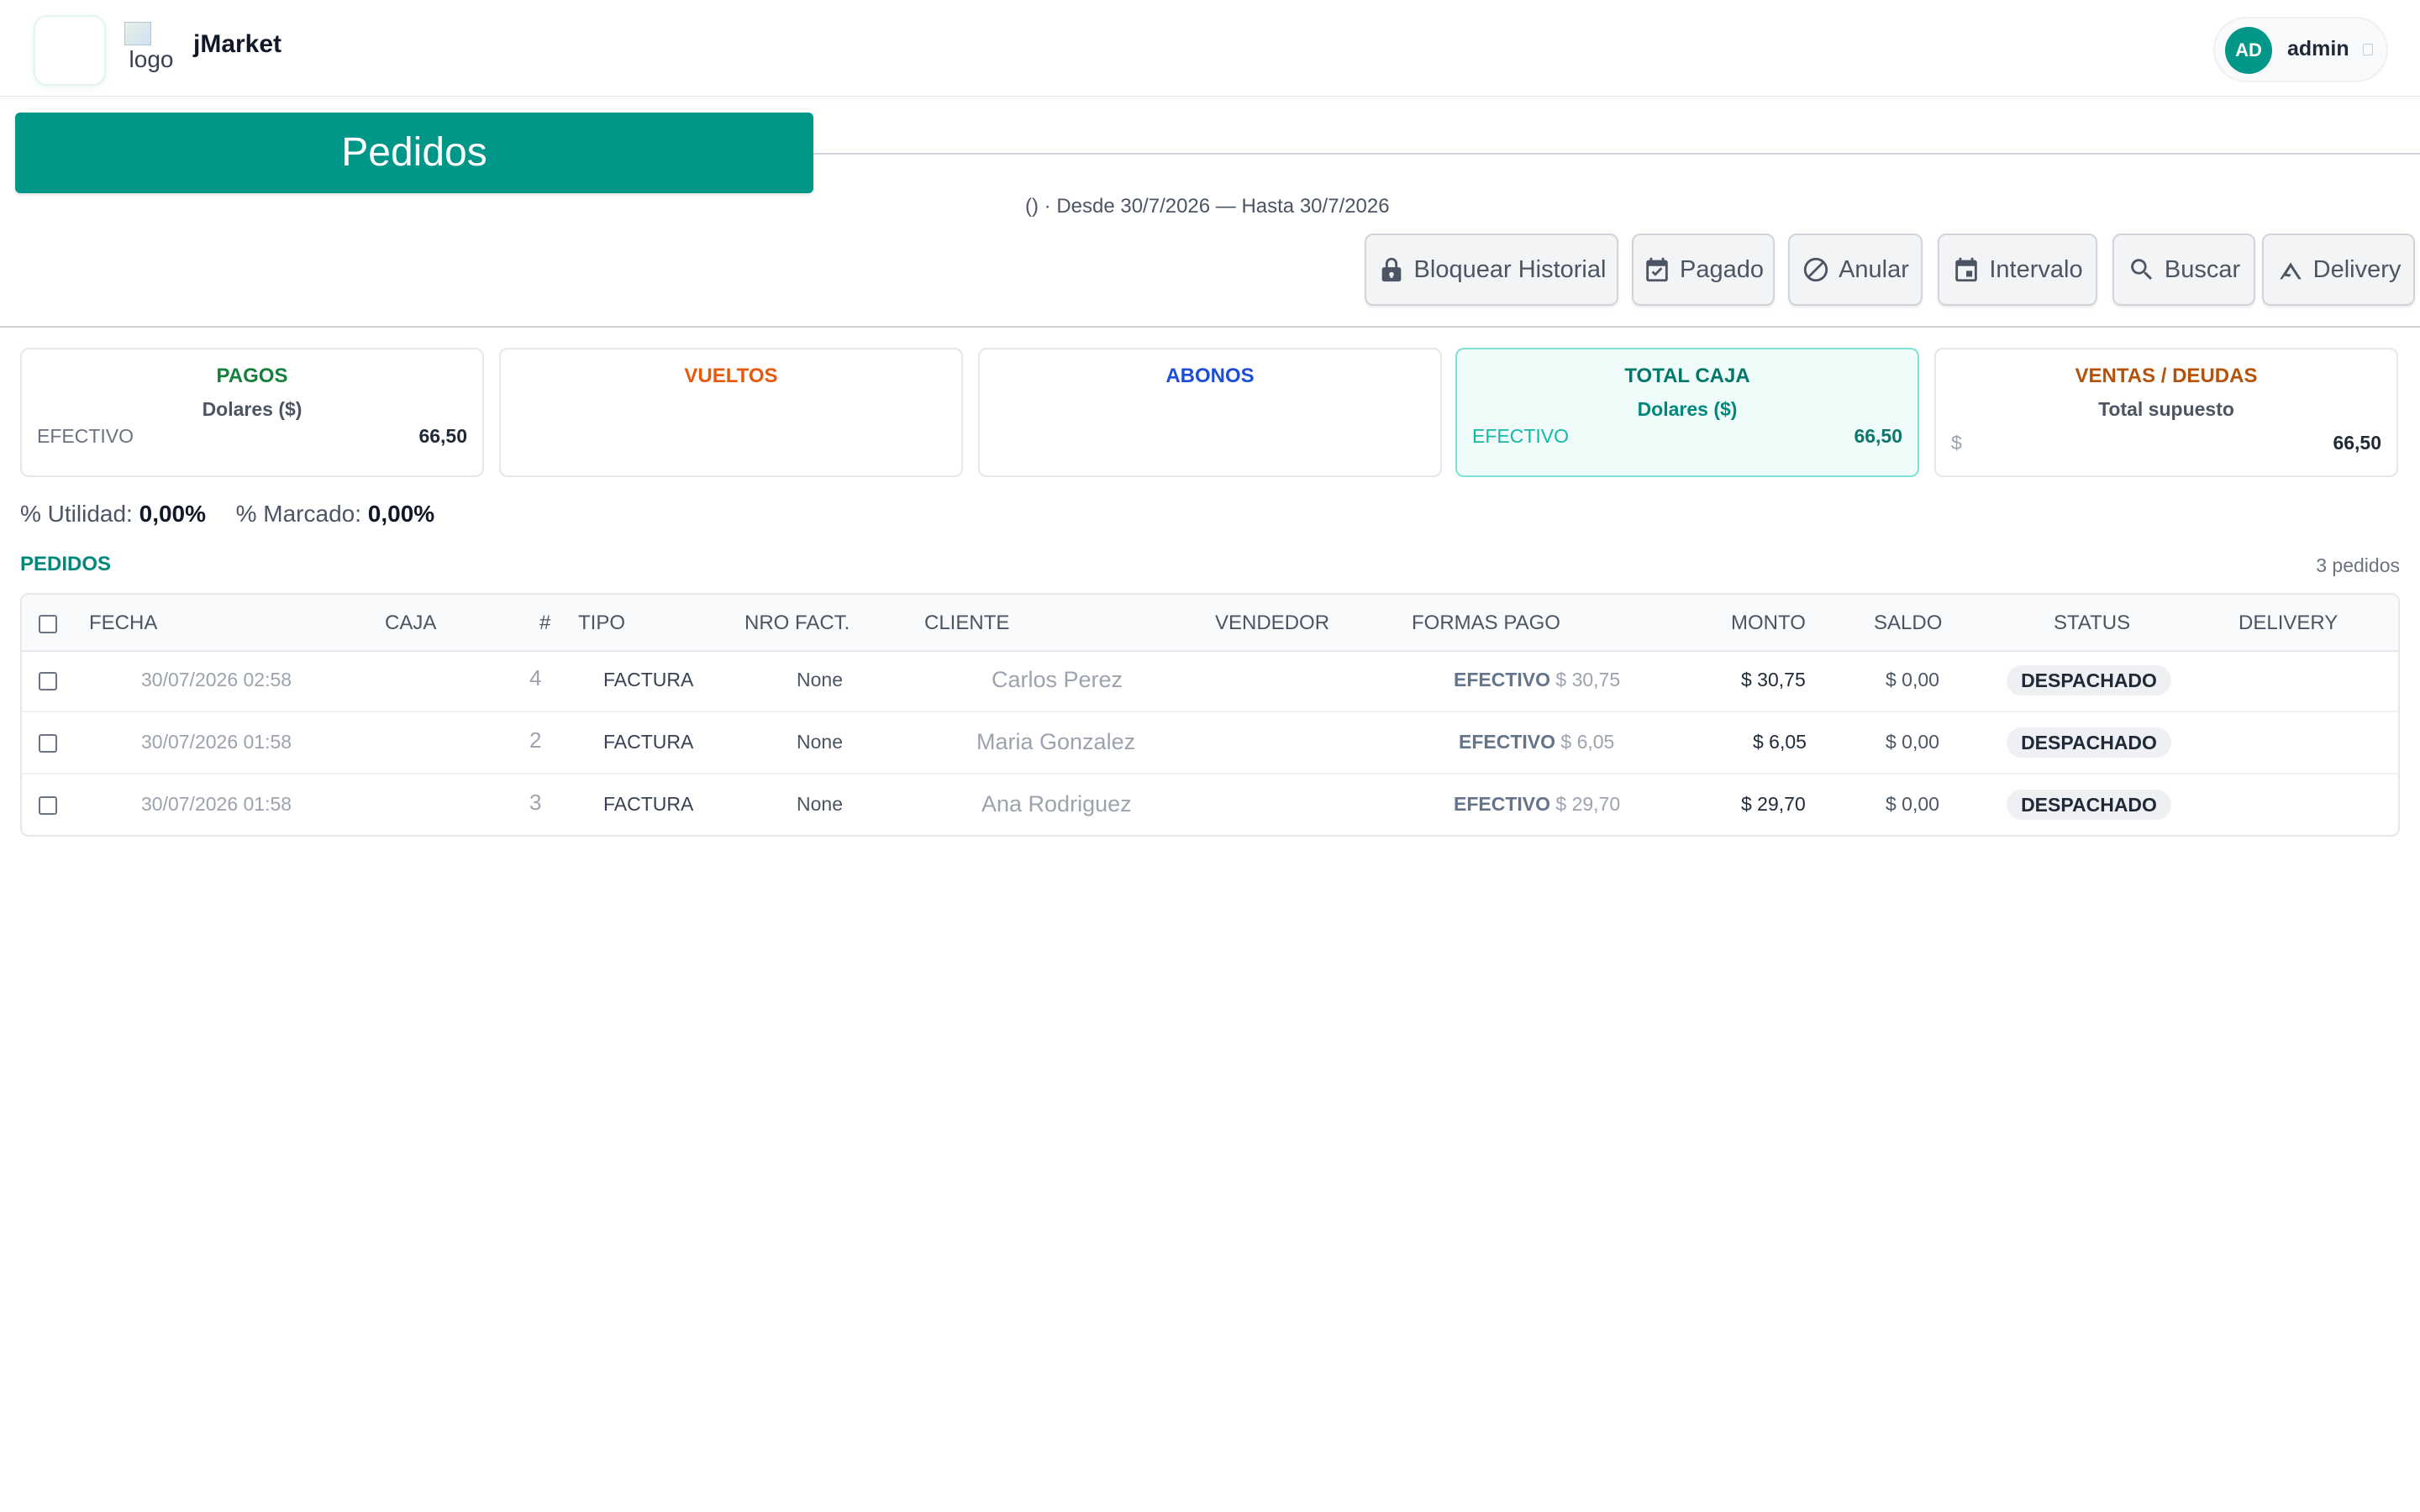 This screenshot has height=1512, width=2420. Describe the element at coordinates (2358, 565) in the screenshot. I see `orders-count: 3 pedidos` at that location.